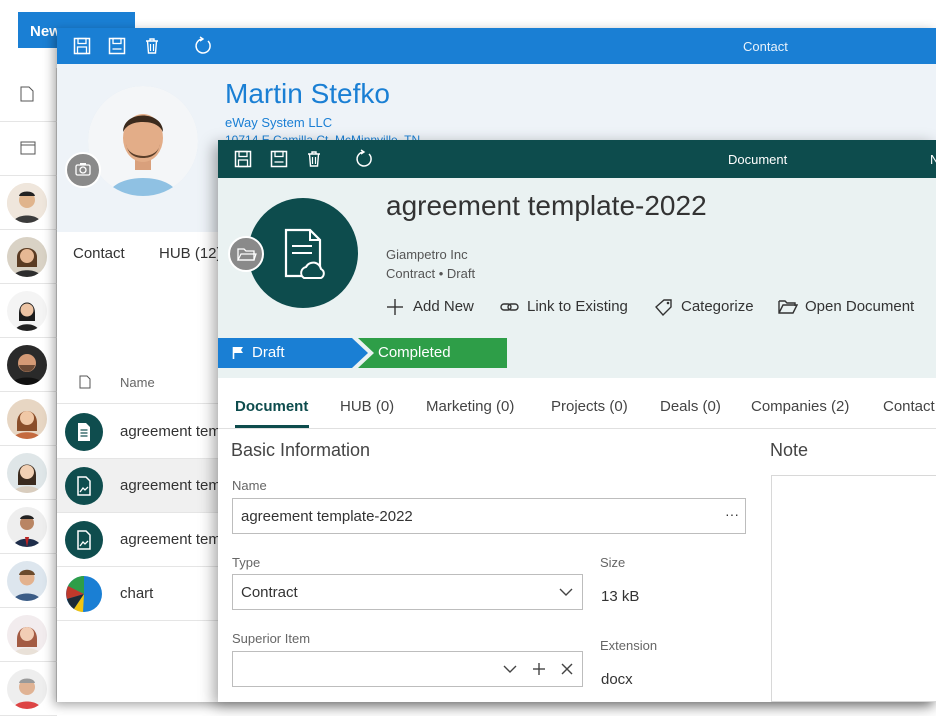  What do you see at coordinates (303, 253) in the screenshot?
I see `document-cloud-icon` at bounding box center [303, 253].